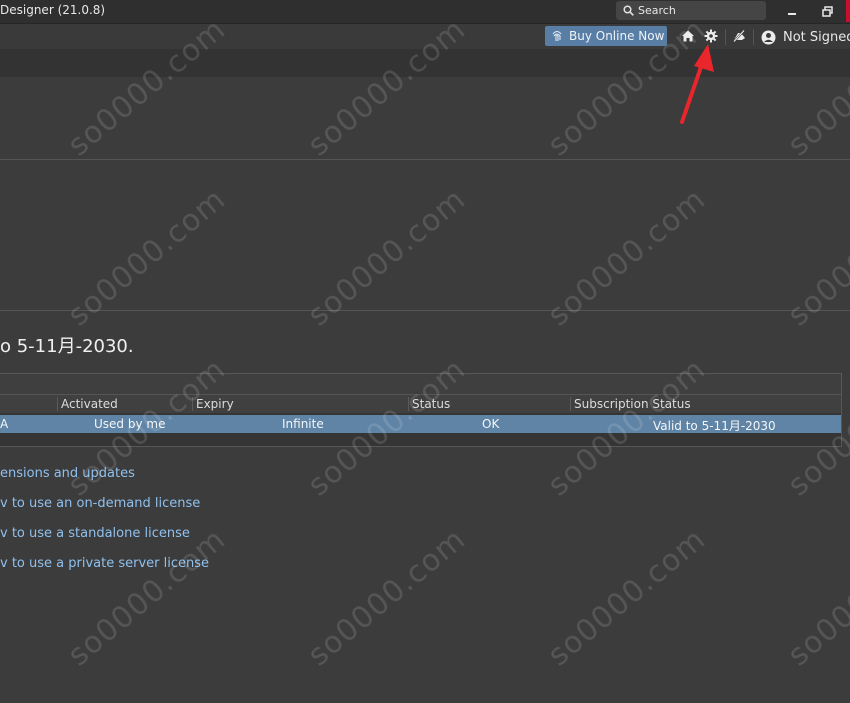 The width and height of the screenshot is (850, 703). What do you see at coordinates (425, 63) in the screenshot?
I see `sub-header-bar` at bounding box center [425, 63].